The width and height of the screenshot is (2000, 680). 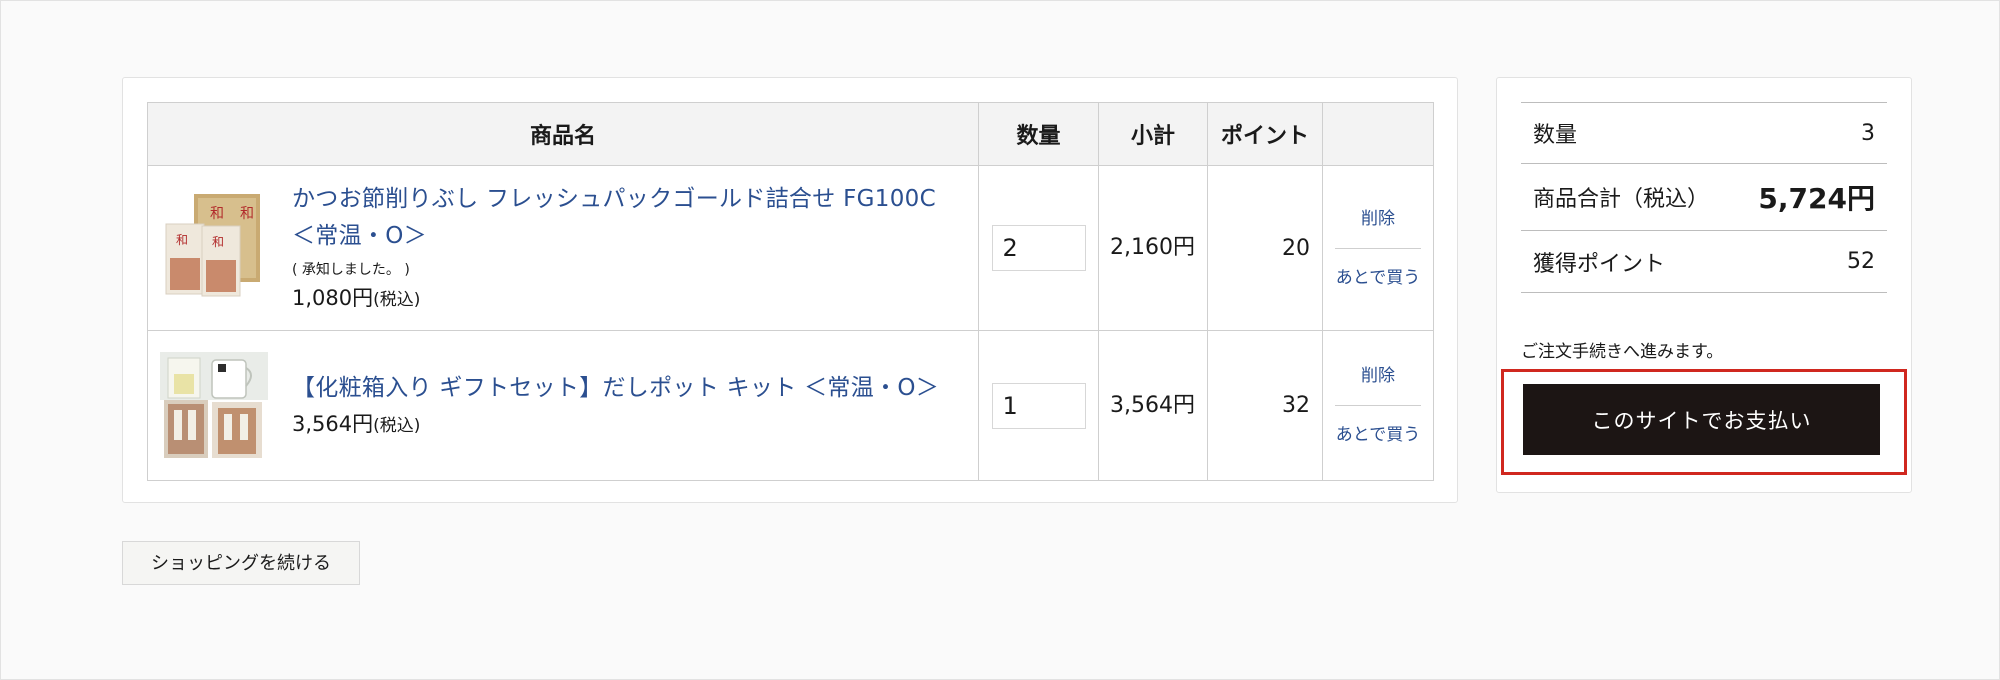 I want to click on subtotal-value: 2,160円, so click(x=1152, y=247).